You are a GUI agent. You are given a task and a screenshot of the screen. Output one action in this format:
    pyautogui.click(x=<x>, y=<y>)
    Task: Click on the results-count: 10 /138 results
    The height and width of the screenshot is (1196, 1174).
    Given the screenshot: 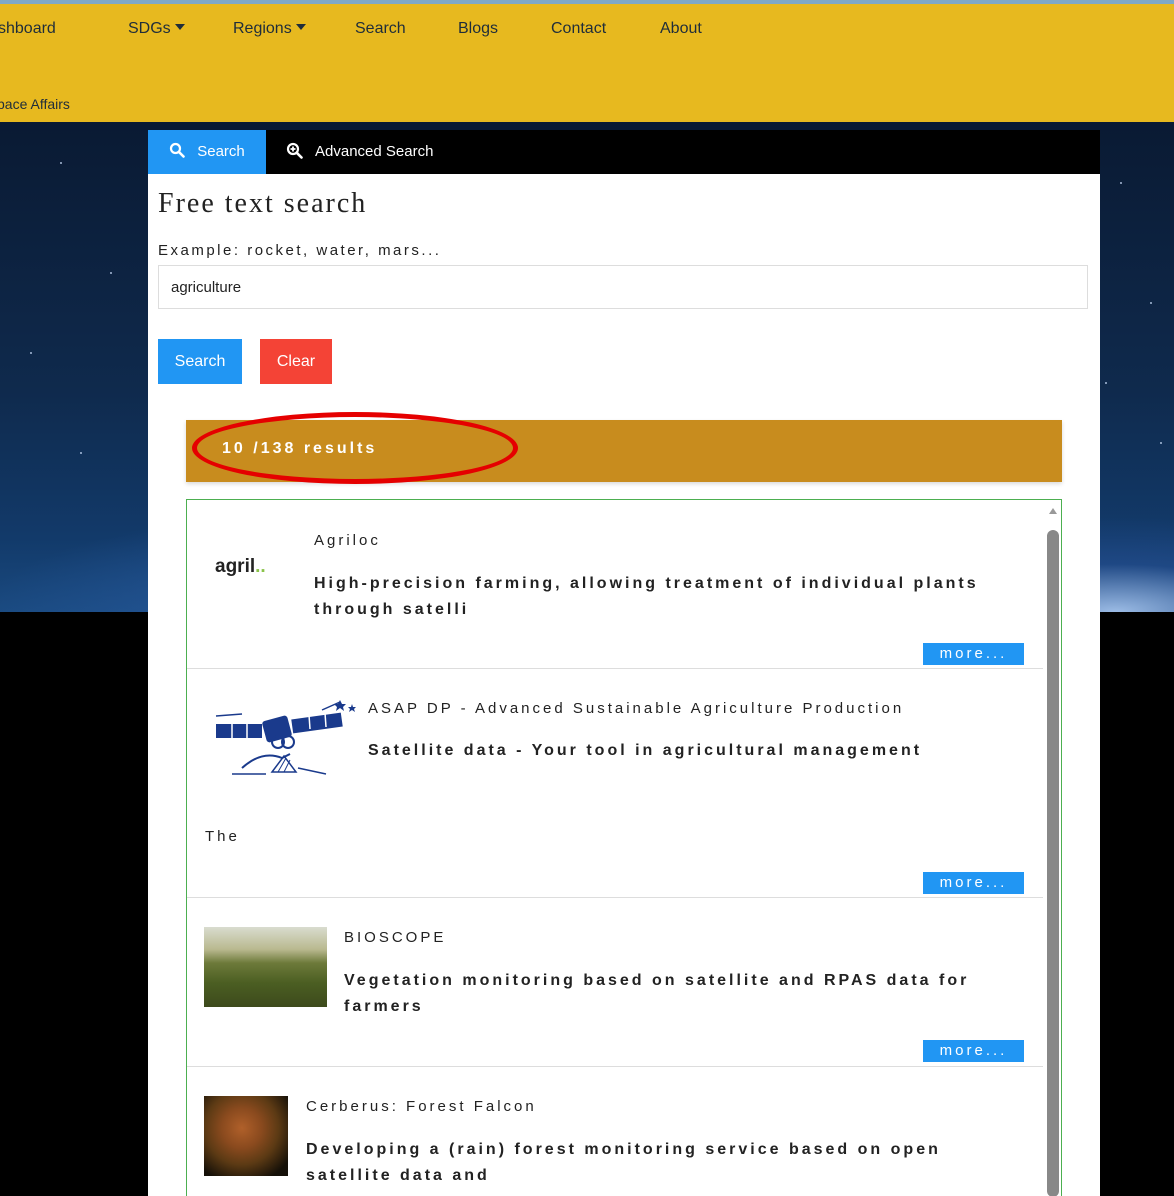 What is the action you would take?
    pyautogui.click(x=300, y=448)
    